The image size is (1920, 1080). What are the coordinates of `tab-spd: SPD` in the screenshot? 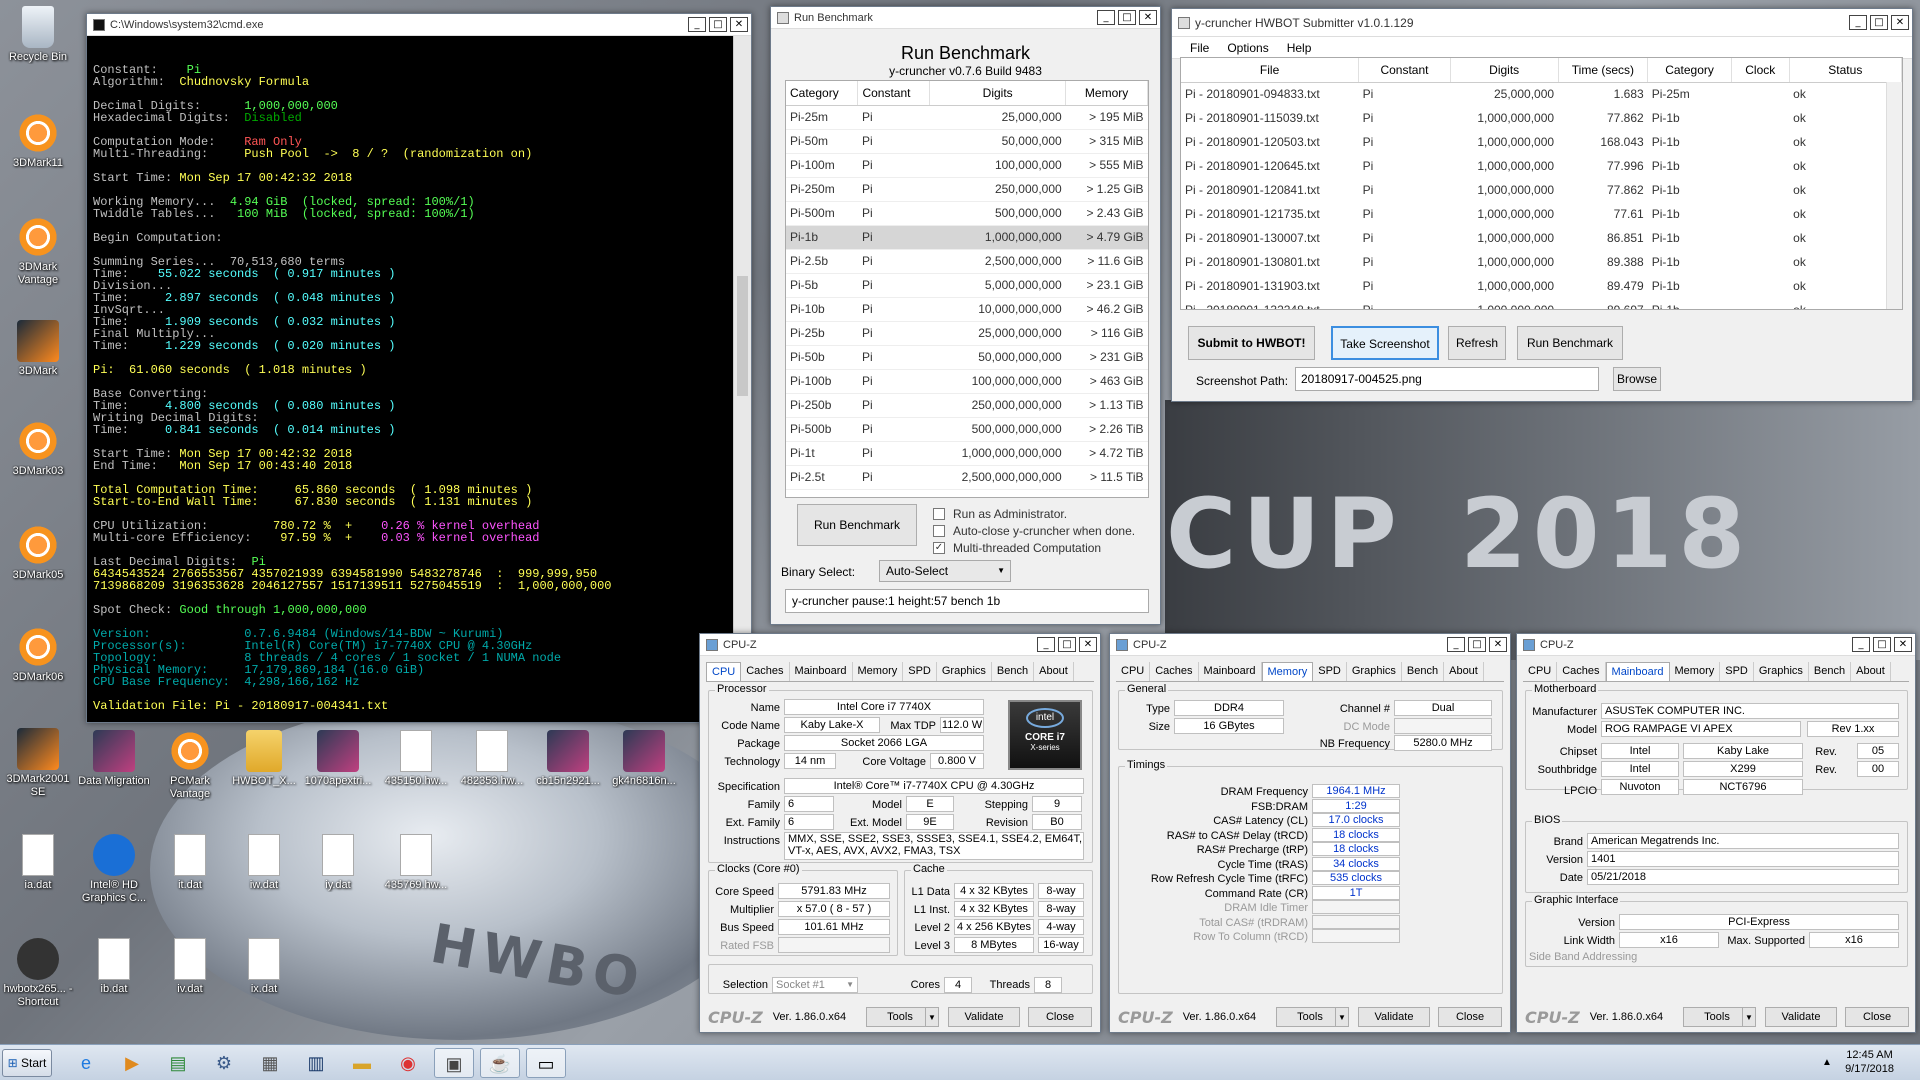 It's located at (1737, 671).